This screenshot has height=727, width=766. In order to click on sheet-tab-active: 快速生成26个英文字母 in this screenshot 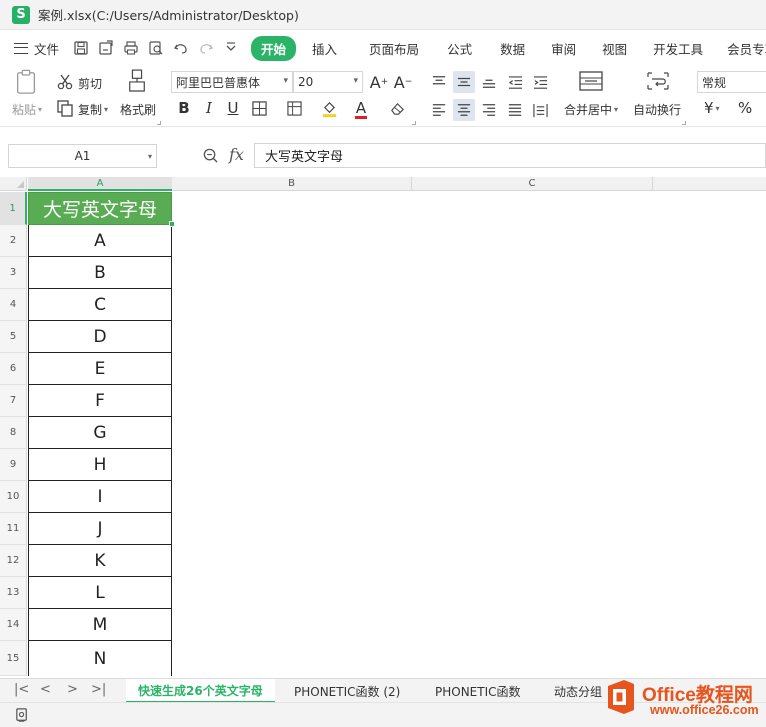, I will do `click(200, 691)`.